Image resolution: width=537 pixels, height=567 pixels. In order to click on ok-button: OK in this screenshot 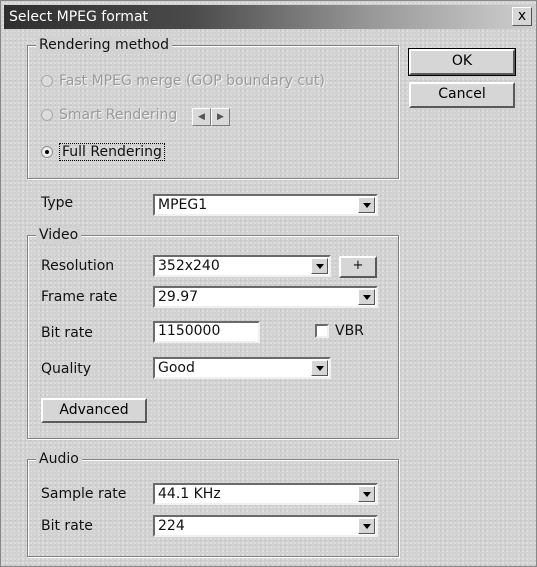, I will do `click(462, 62)`.